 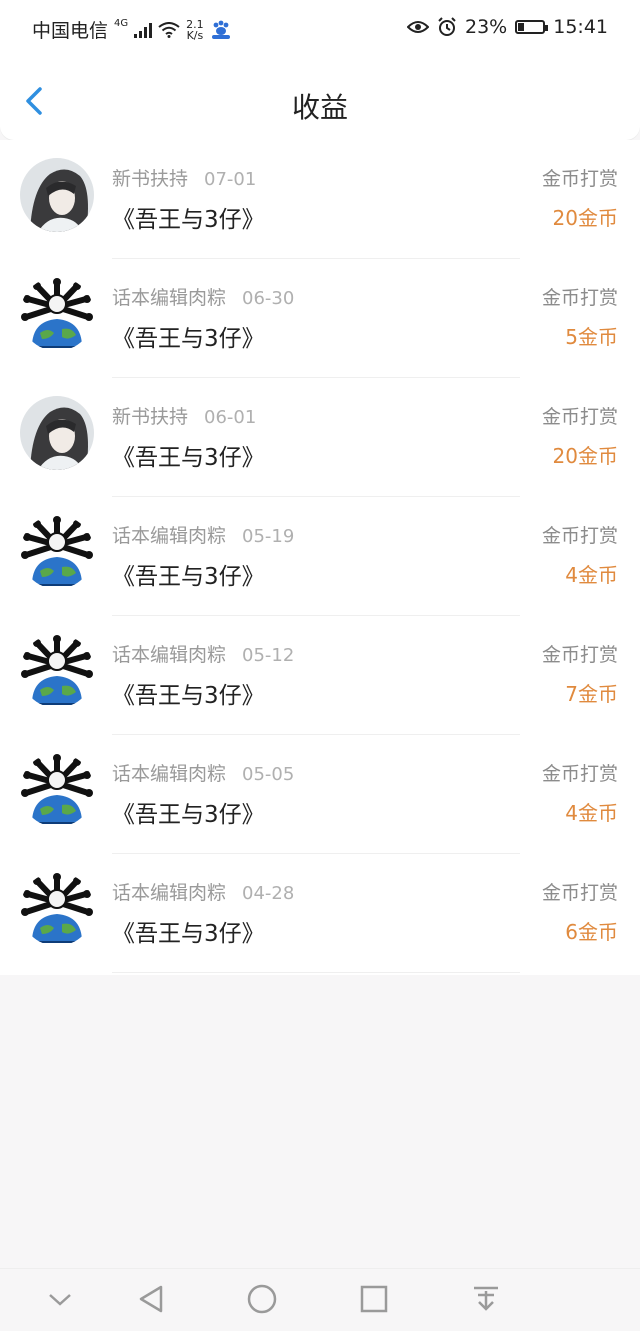 I want to click on earning-date: 05-05, so click(x=268, y=774).